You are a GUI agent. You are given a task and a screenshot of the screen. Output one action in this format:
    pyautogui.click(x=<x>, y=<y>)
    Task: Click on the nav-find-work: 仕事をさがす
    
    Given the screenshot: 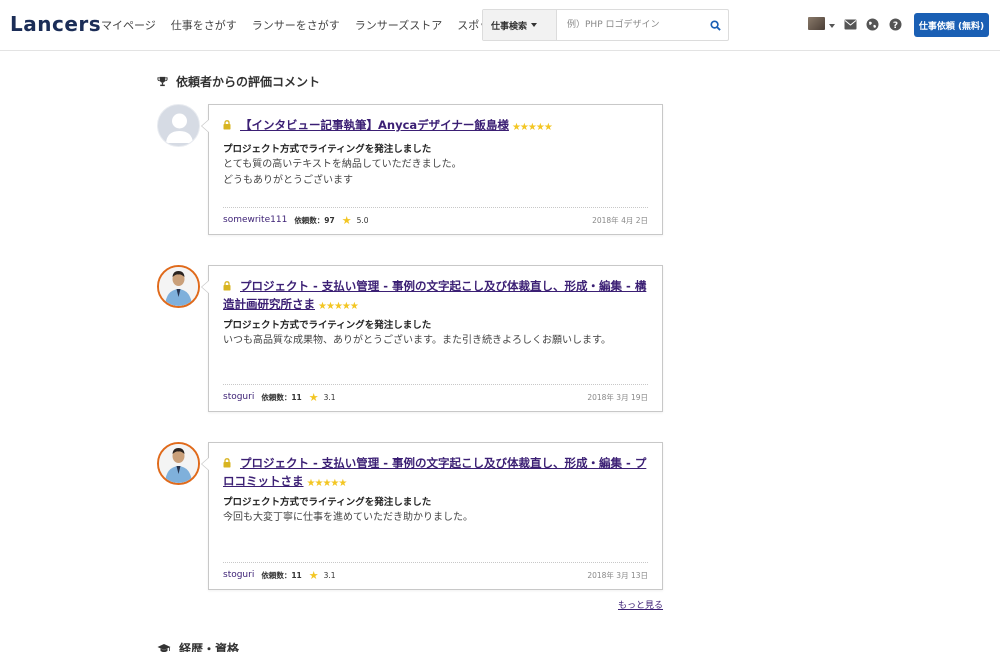 What is the action you would take?
    pyautogui.click(x=204, y=25)
    